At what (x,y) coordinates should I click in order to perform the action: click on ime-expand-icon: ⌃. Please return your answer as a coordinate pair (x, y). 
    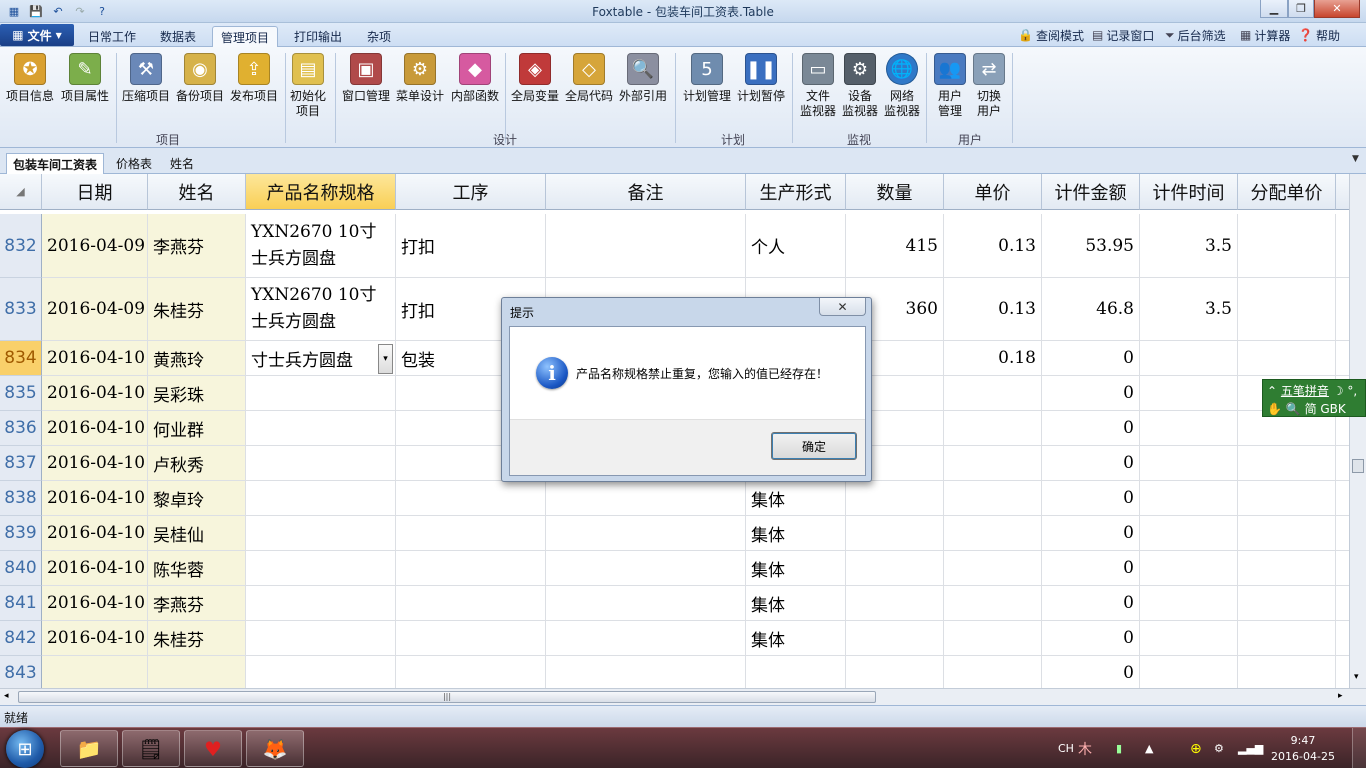
    Looking at the image, I should click on (1272, 391).